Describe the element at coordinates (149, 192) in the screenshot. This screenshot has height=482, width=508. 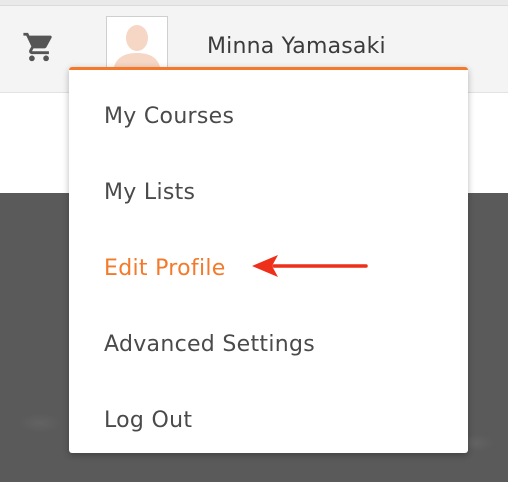
I see `menu-item-my-lists: My Lists` at that location.